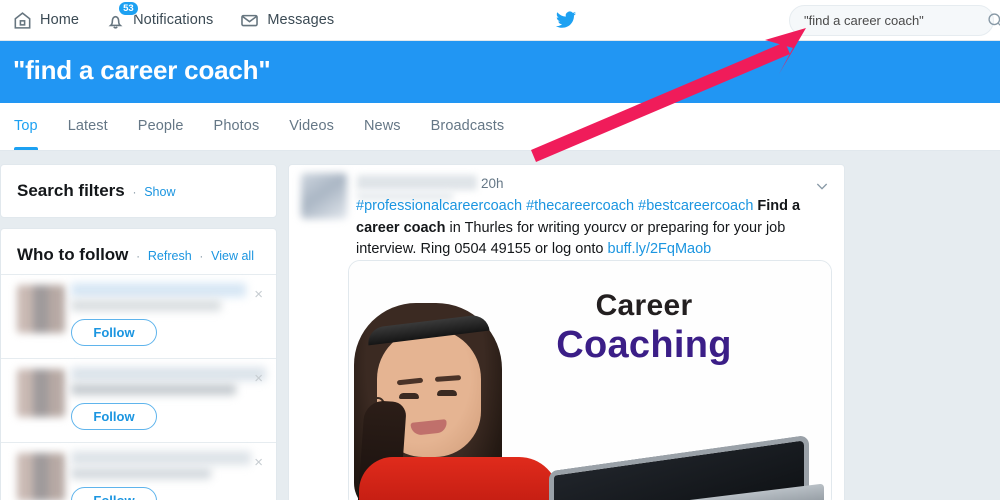  What do you see at coordinates (311, 126) in the screenshot?
I see `tab-videos: Videos` at bounding box center [311, 126].